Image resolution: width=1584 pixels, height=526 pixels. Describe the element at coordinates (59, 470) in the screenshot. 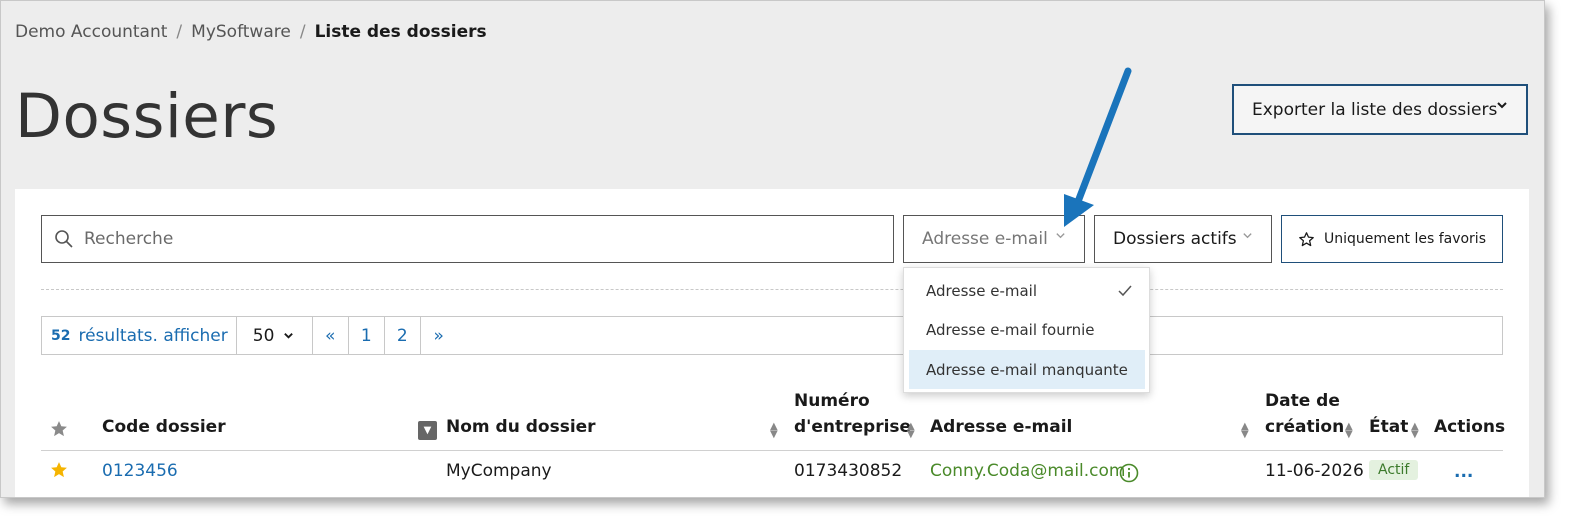

I see `favorite-star-icon` at that location.